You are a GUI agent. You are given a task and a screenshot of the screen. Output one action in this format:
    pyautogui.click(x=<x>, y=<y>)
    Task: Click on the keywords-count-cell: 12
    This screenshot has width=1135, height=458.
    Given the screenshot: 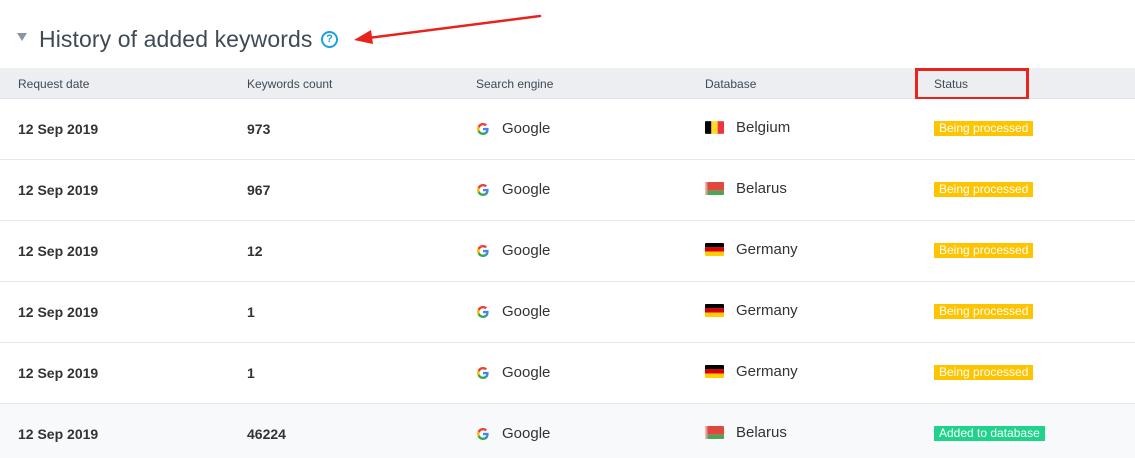 What is the action you would take?
    pyautogui.click(x=255, y=251)
    